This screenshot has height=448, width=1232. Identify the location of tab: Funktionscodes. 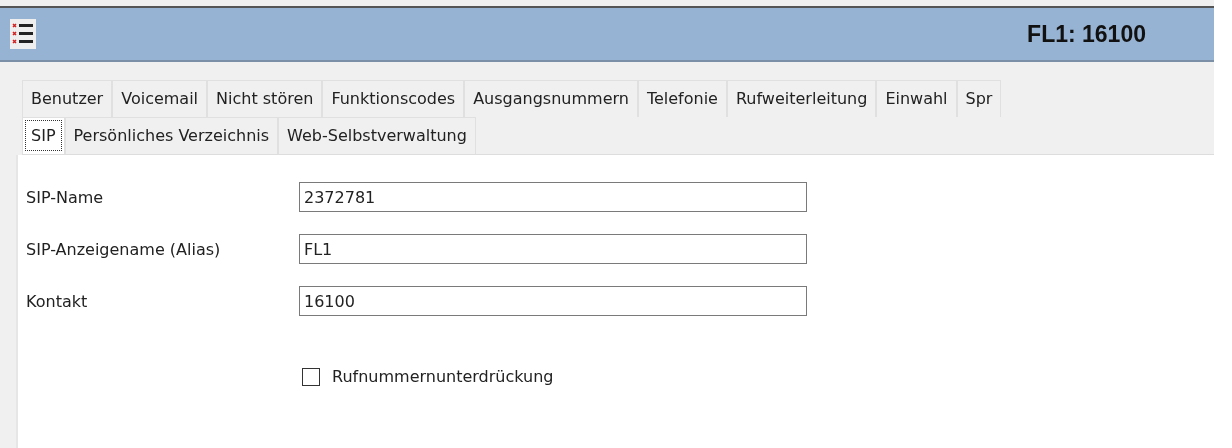
(393, 98).